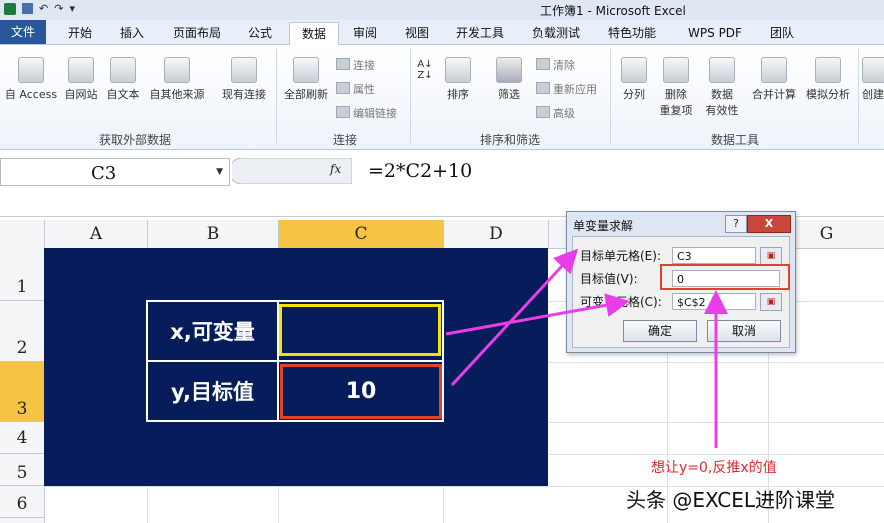 This screenshot has height=523, width=884. What do you see at coordinates (132, 33) in the screenshot?
I see `tab-insert: 插入` at bounding box center [132, 33].